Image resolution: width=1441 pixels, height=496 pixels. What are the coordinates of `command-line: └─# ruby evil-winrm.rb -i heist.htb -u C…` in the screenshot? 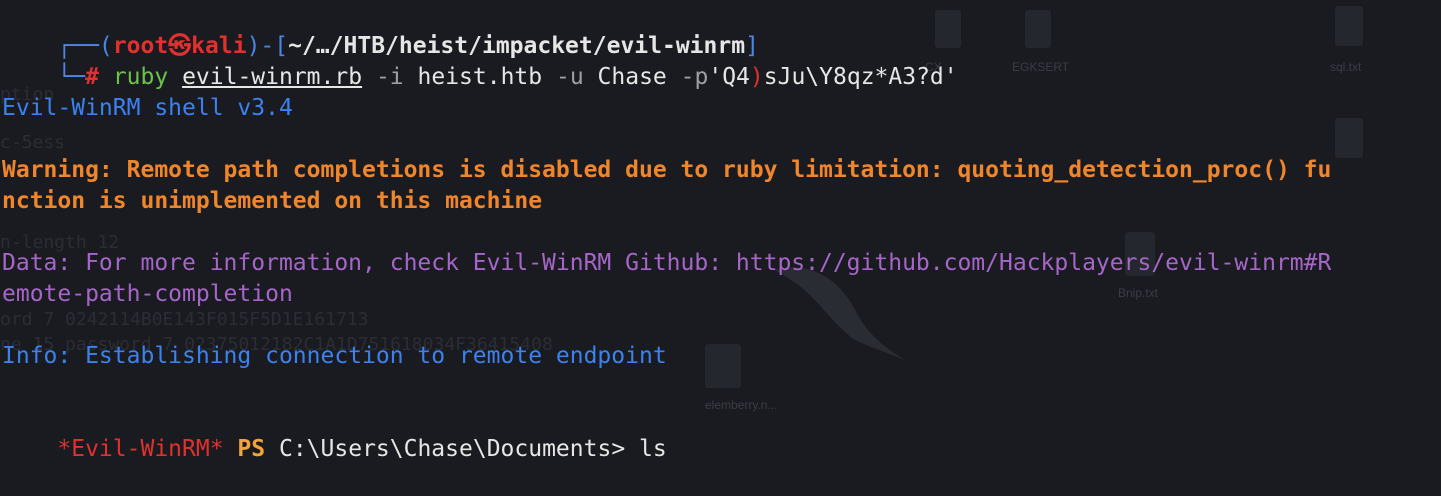 It's located at (479, 60).